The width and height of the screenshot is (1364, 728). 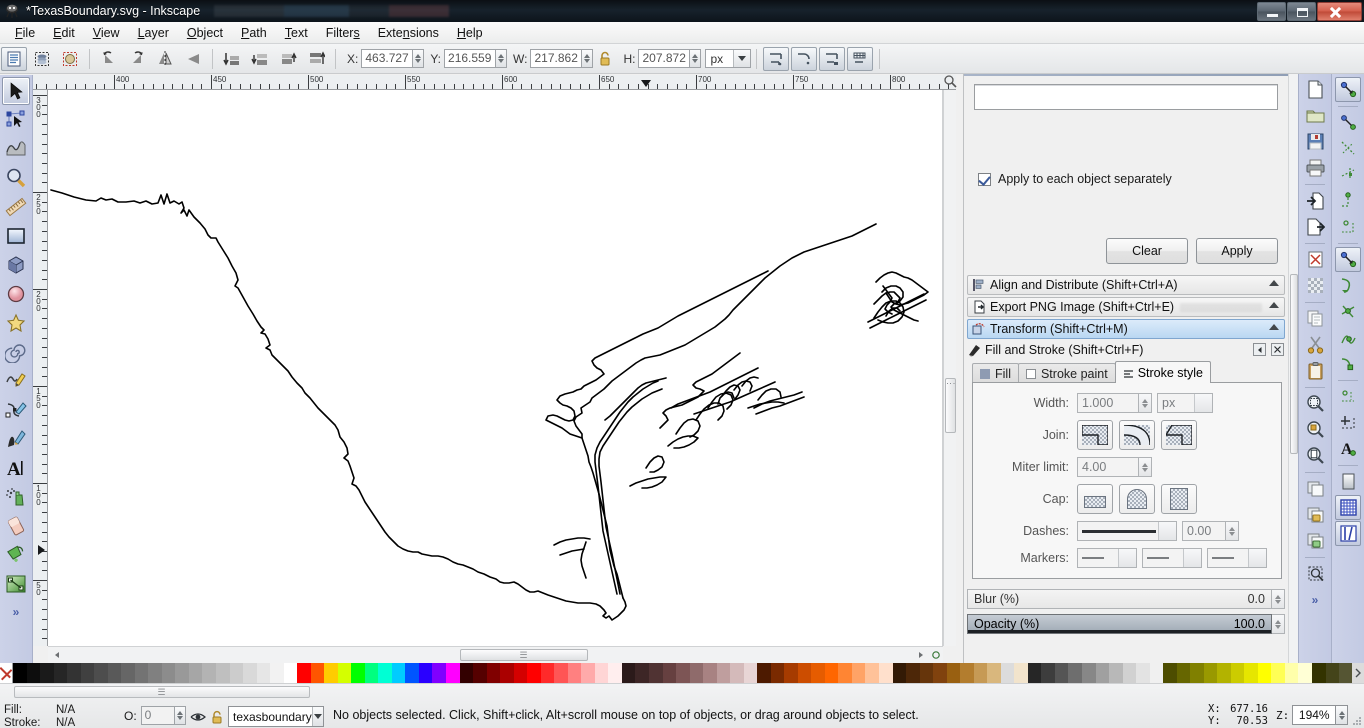 What do you see at coordinates (696, 58) in the screenshot?
I see `h-stepper` at bounding box center [696, 58].